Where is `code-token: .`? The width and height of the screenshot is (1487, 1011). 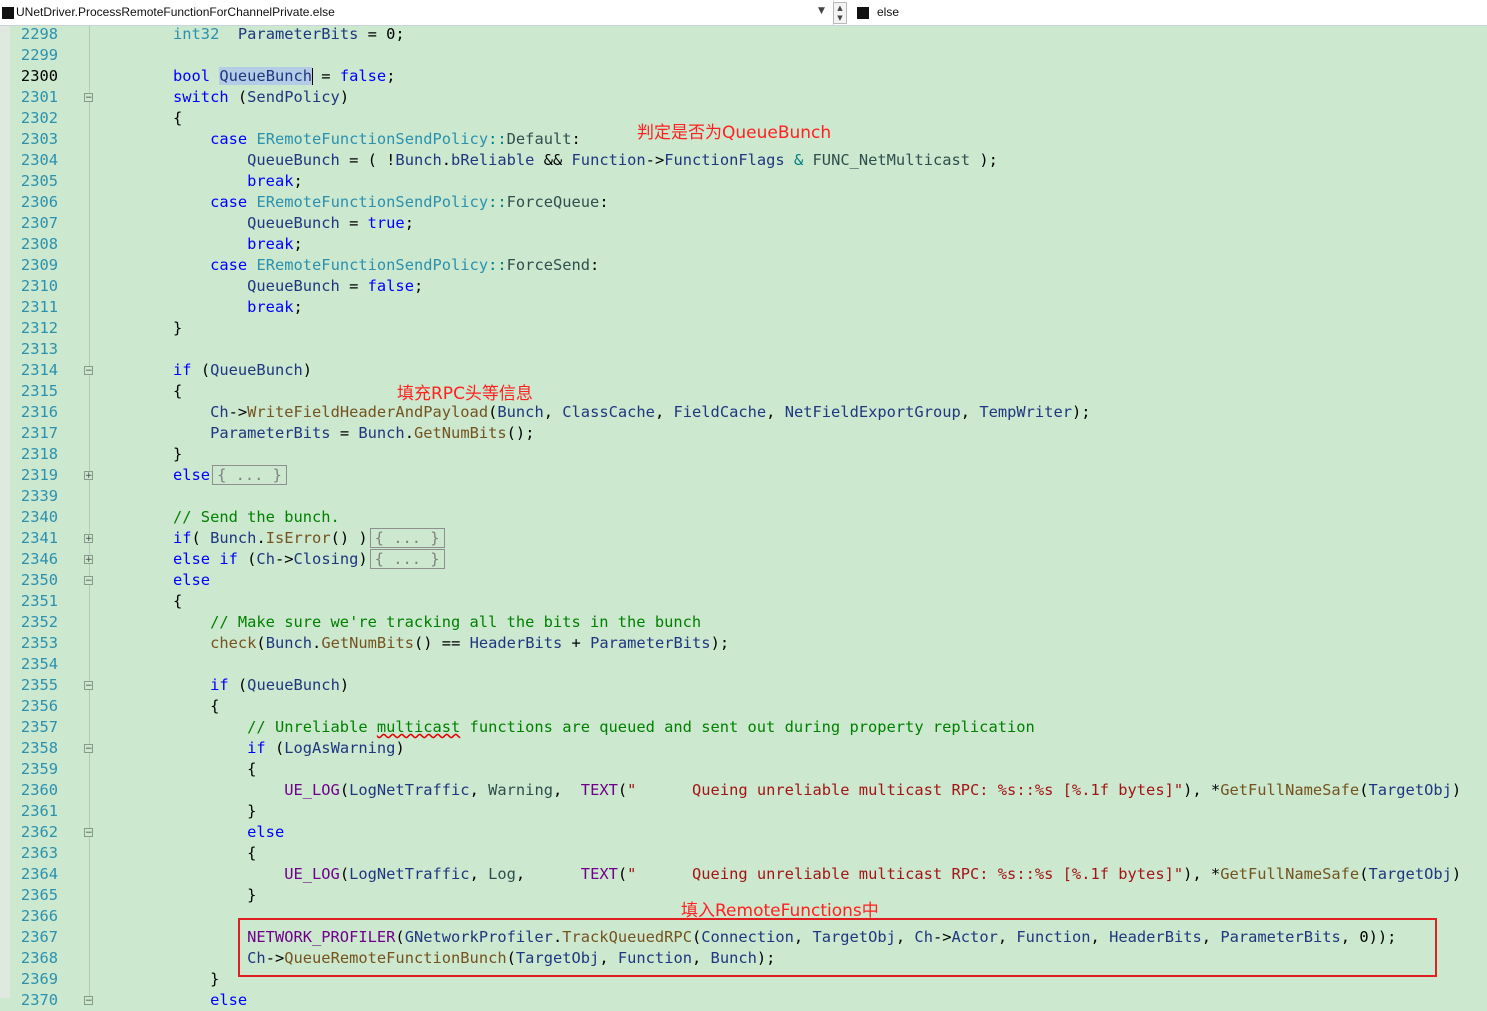 code-token: . is located at coordinates (409, 433).